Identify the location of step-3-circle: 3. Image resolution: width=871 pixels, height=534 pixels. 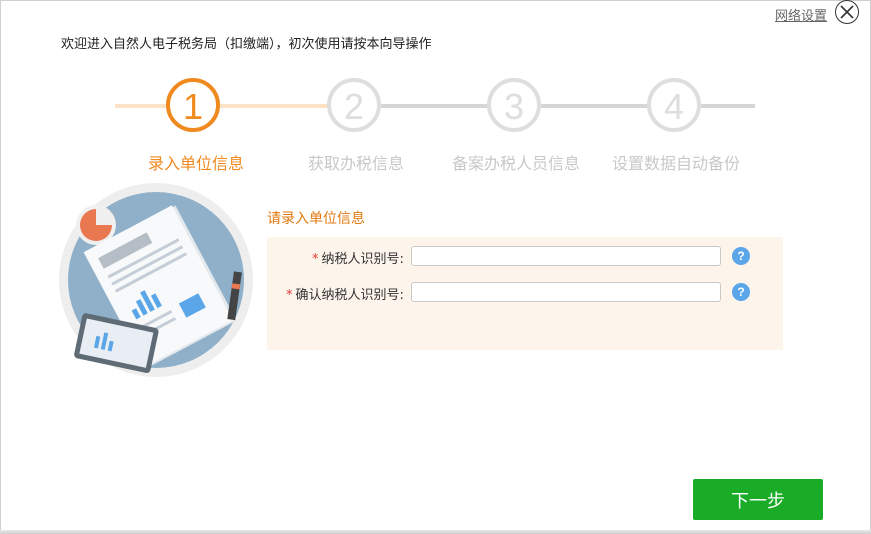
(514, 105).